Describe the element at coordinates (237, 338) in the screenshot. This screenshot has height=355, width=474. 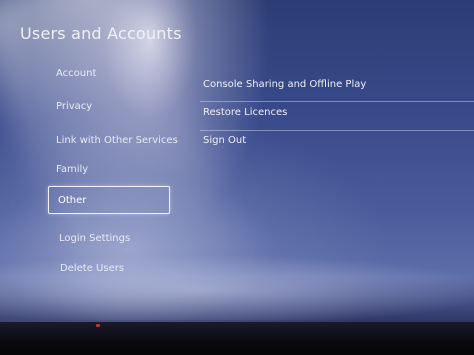
I see `tv-bezel` at that location.